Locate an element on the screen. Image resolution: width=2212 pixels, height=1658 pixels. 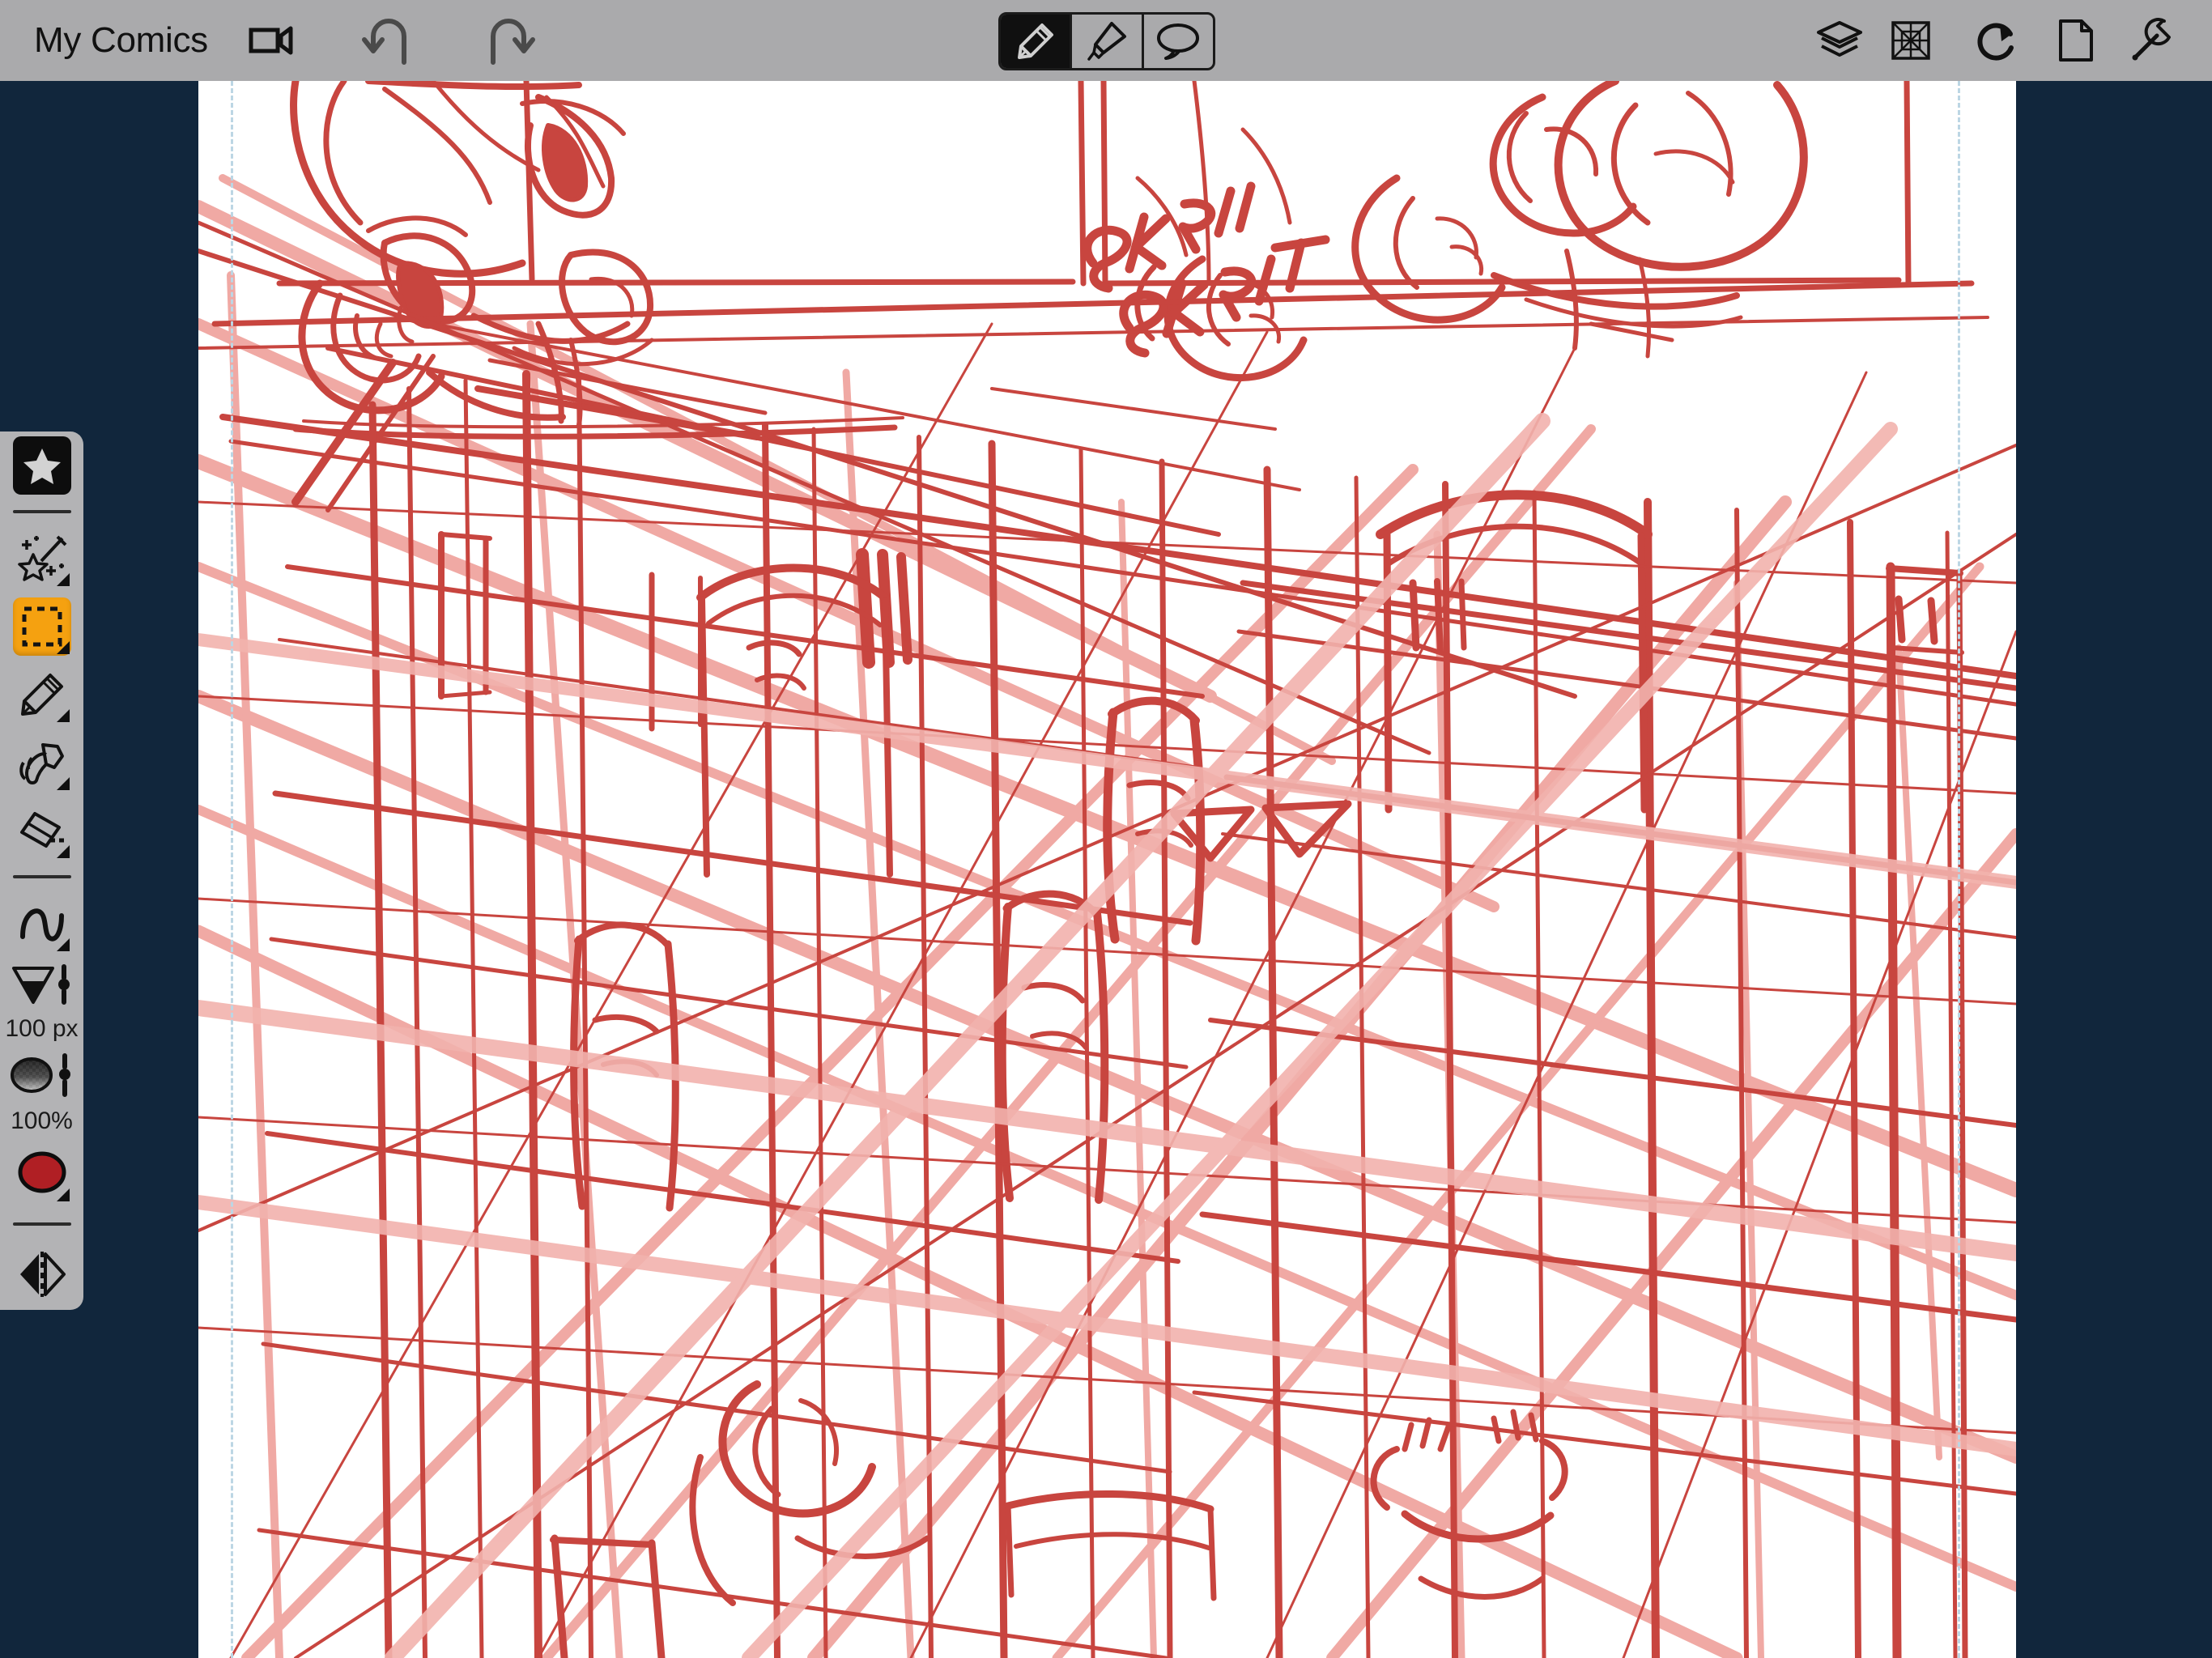
redo-icon is located at coordinates (509, 40).